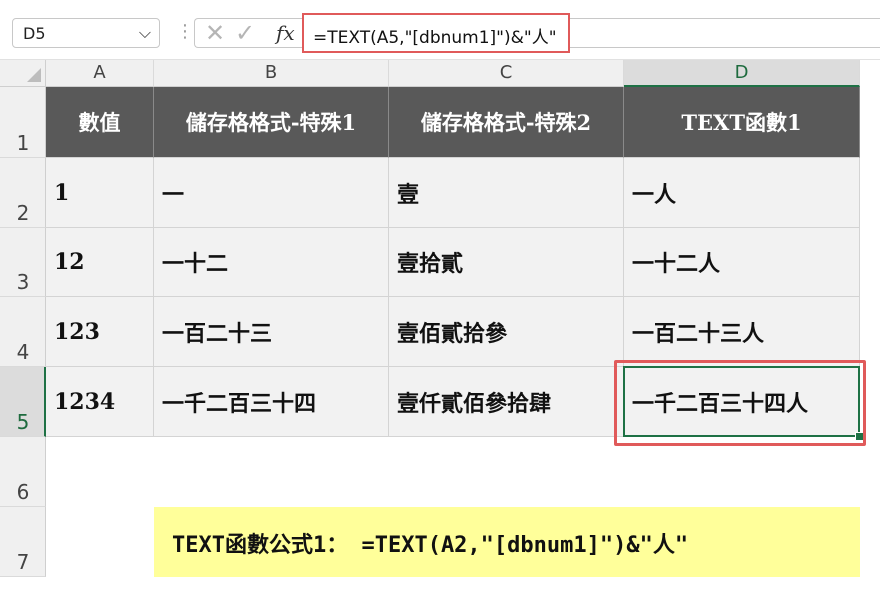 This screenshot has height=593, width=880. What do you see at coordinates (23, 143) in the screenshot?
I see `row-number: 1` at bounding box center [23, 143].